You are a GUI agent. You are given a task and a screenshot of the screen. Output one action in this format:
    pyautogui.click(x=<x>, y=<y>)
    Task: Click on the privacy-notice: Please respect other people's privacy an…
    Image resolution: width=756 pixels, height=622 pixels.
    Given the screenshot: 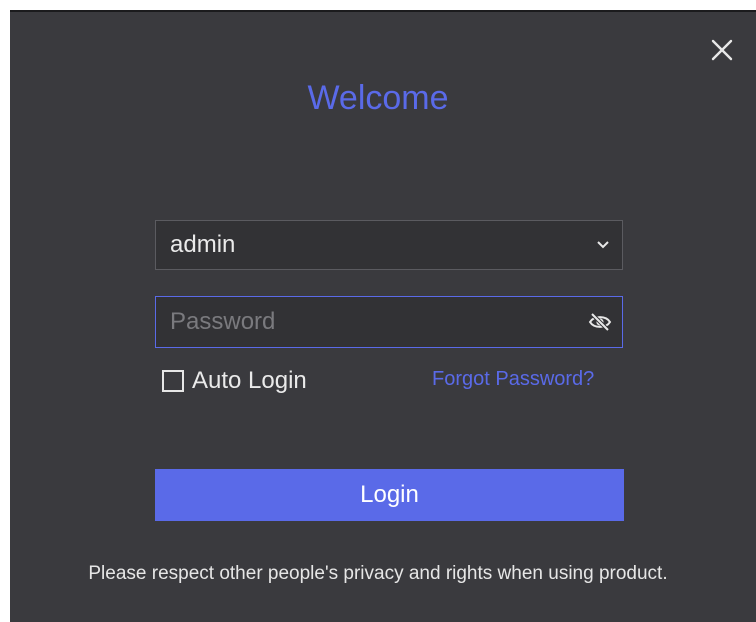 What is the action you would take?
    pyautogui.click(x=378, y=573)
    